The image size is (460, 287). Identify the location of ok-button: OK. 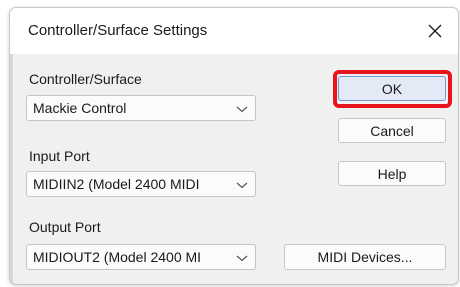
(392, 88).